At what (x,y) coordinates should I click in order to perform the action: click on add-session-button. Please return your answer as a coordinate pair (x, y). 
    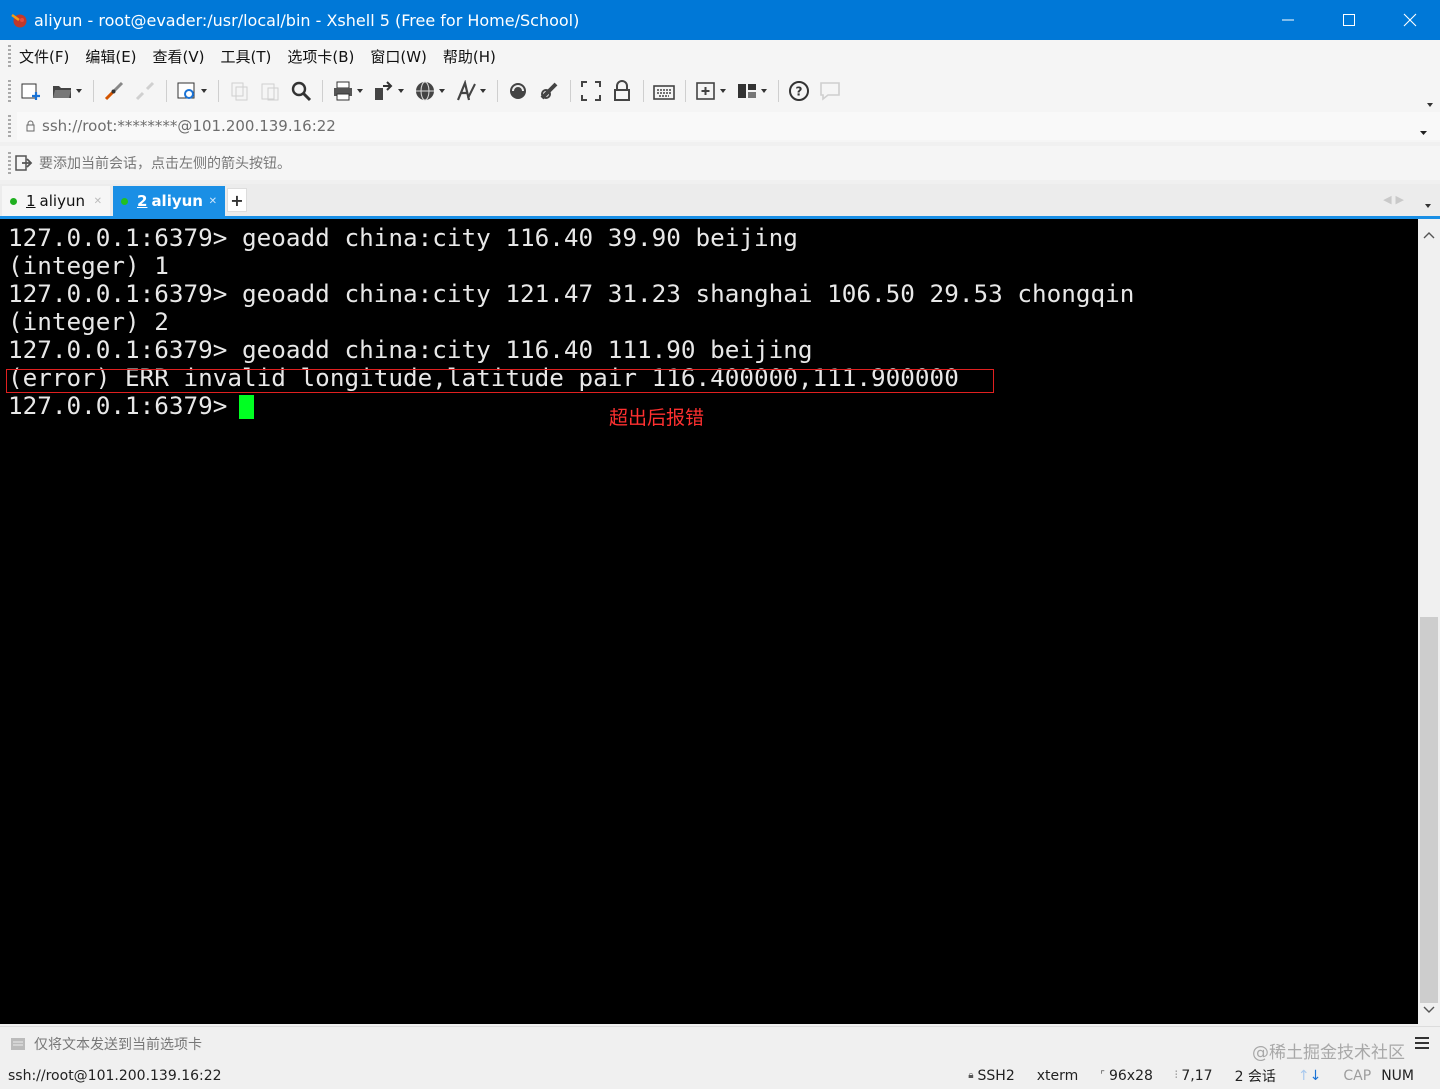
    Looking at the image, I should click on (706, 91).